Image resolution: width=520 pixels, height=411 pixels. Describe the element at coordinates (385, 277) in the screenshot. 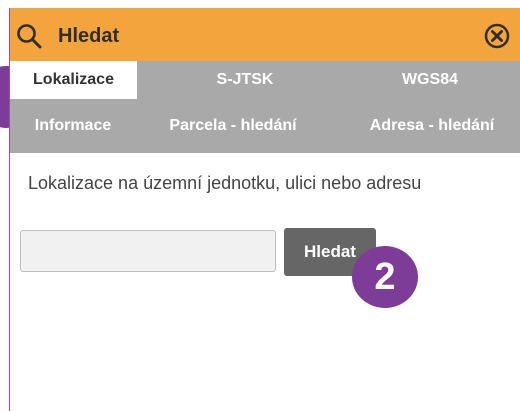

I see `step-badge: 2` at that location.